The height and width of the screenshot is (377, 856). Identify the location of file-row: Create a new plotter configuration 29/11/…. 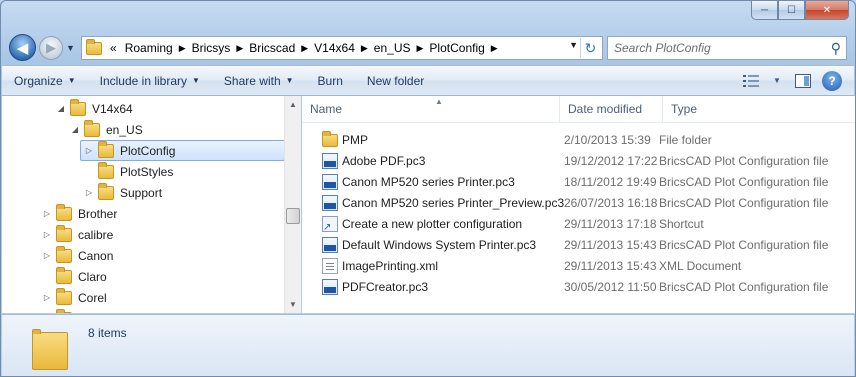
(578, 223).